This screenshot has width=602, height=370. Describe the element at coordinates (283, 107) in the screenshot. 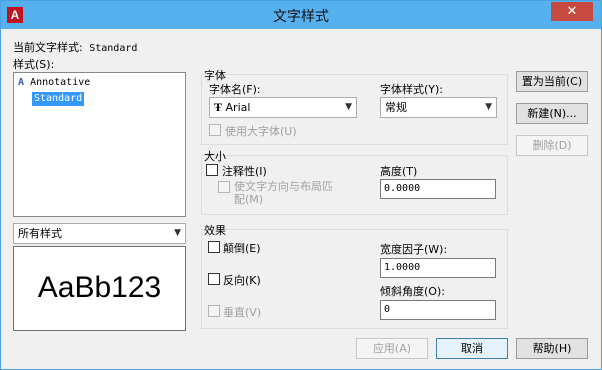

I see `font-name-select: Ŧ Arial ▼` at that location.